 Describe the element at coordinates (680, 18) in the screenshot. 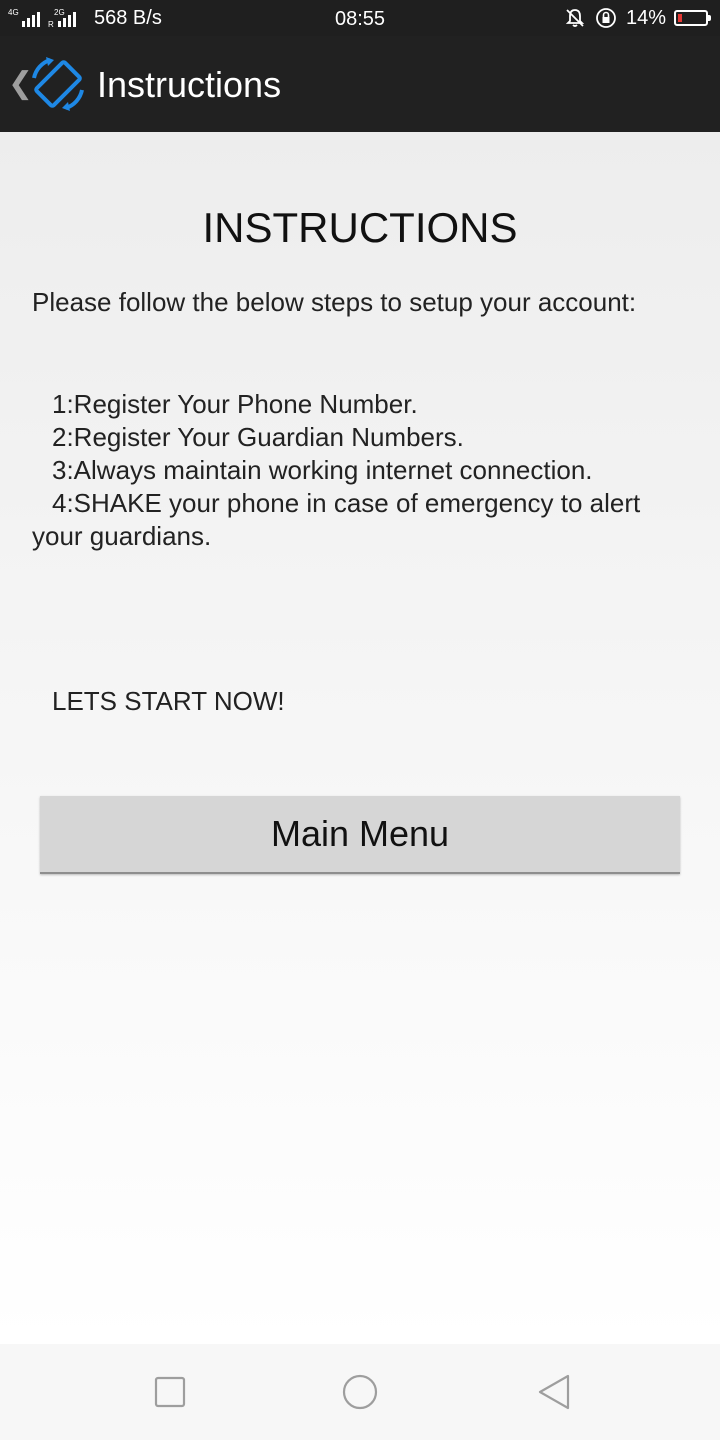

I see `battery-level` at that location.